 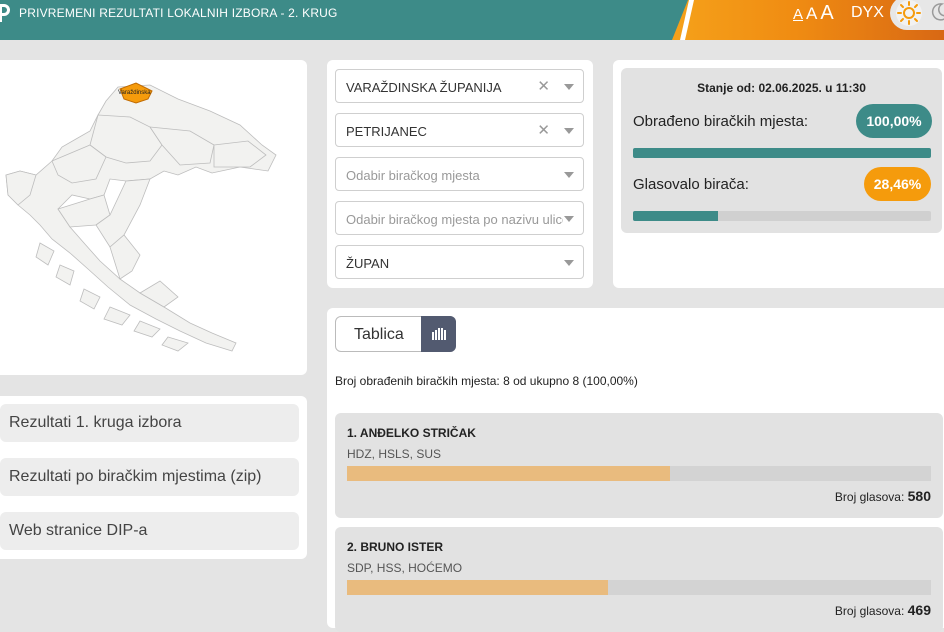 I want to click on votes-value: 580, so click(x=919, y=496).